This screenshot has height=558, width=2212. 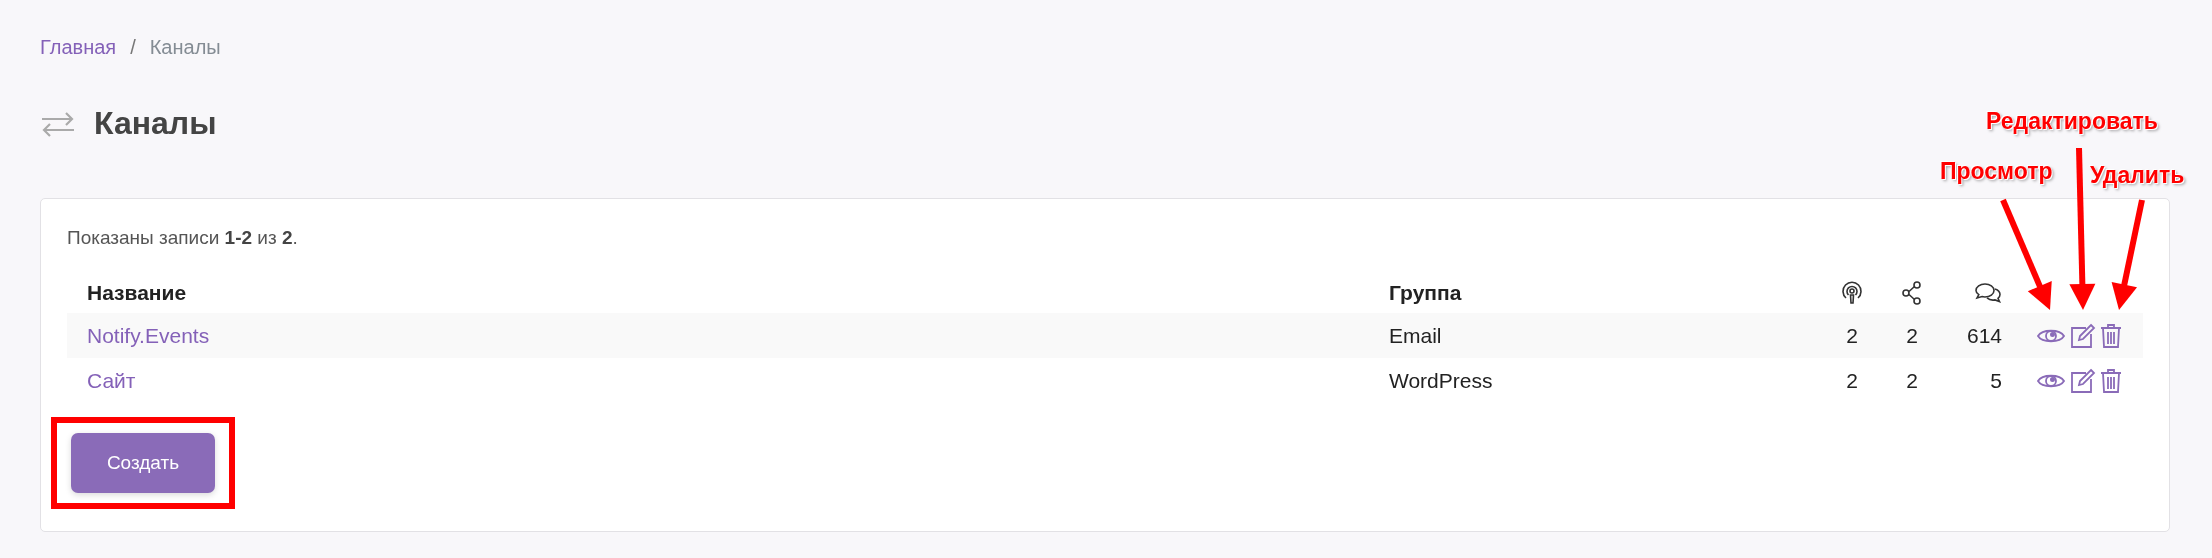 I want to click on channel-link: Сайт, so click(x=111, y=380).